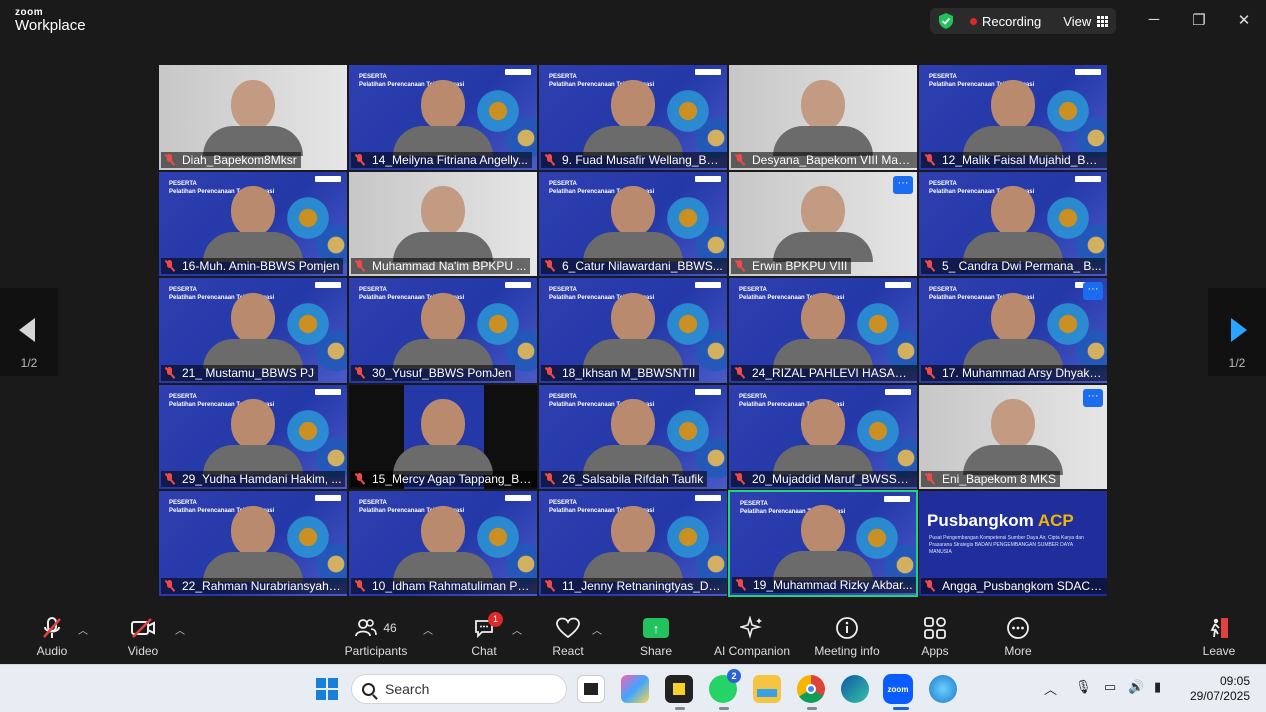  Describe the element at coordinates (679, 689) in the screenshot. I see `sticky-notes-icon` at that location.